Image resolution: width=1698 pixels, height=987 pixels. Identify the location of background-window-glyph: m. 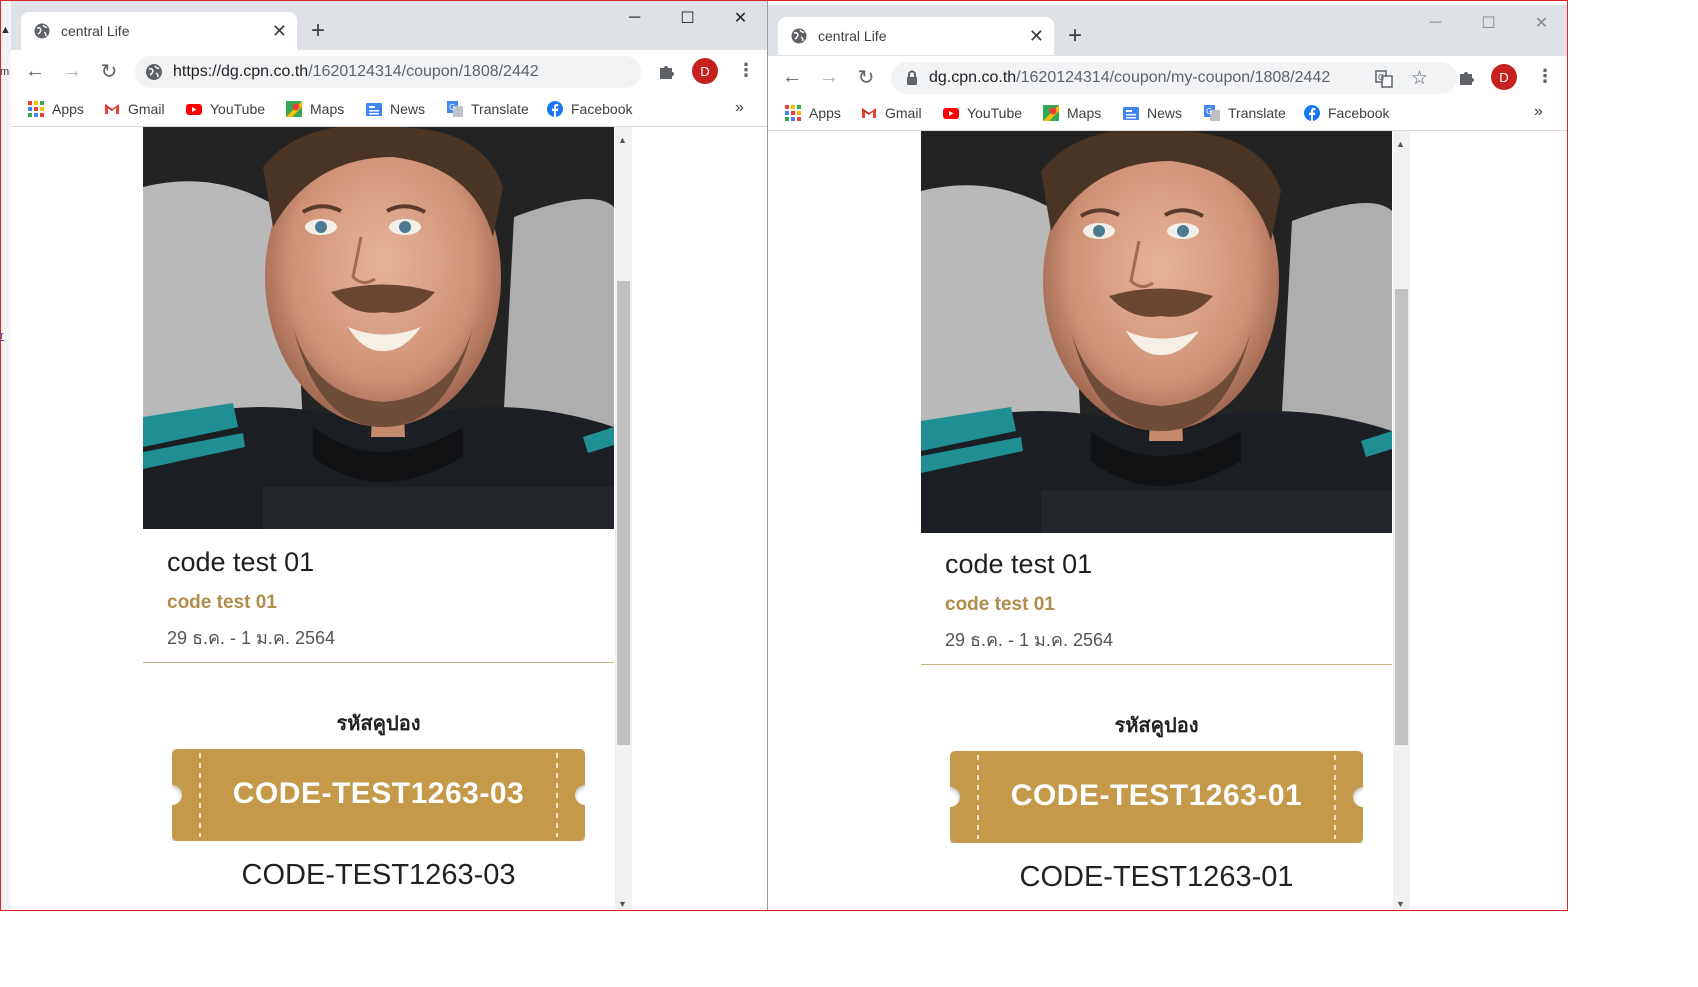
(5, 72).